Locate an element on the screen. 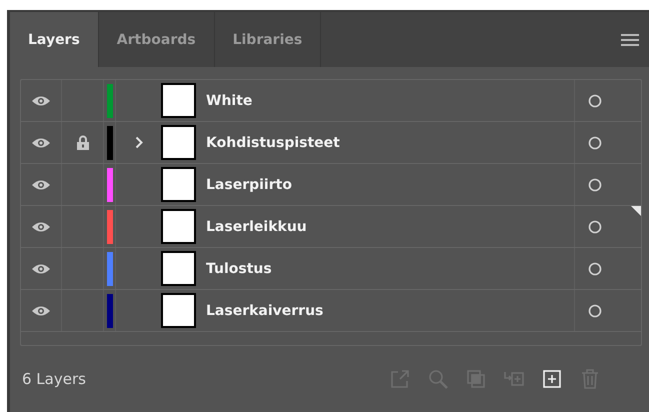 This screenshot has width=649, height=412. panel-tab: Libraries is located at coordinates (268, 39).